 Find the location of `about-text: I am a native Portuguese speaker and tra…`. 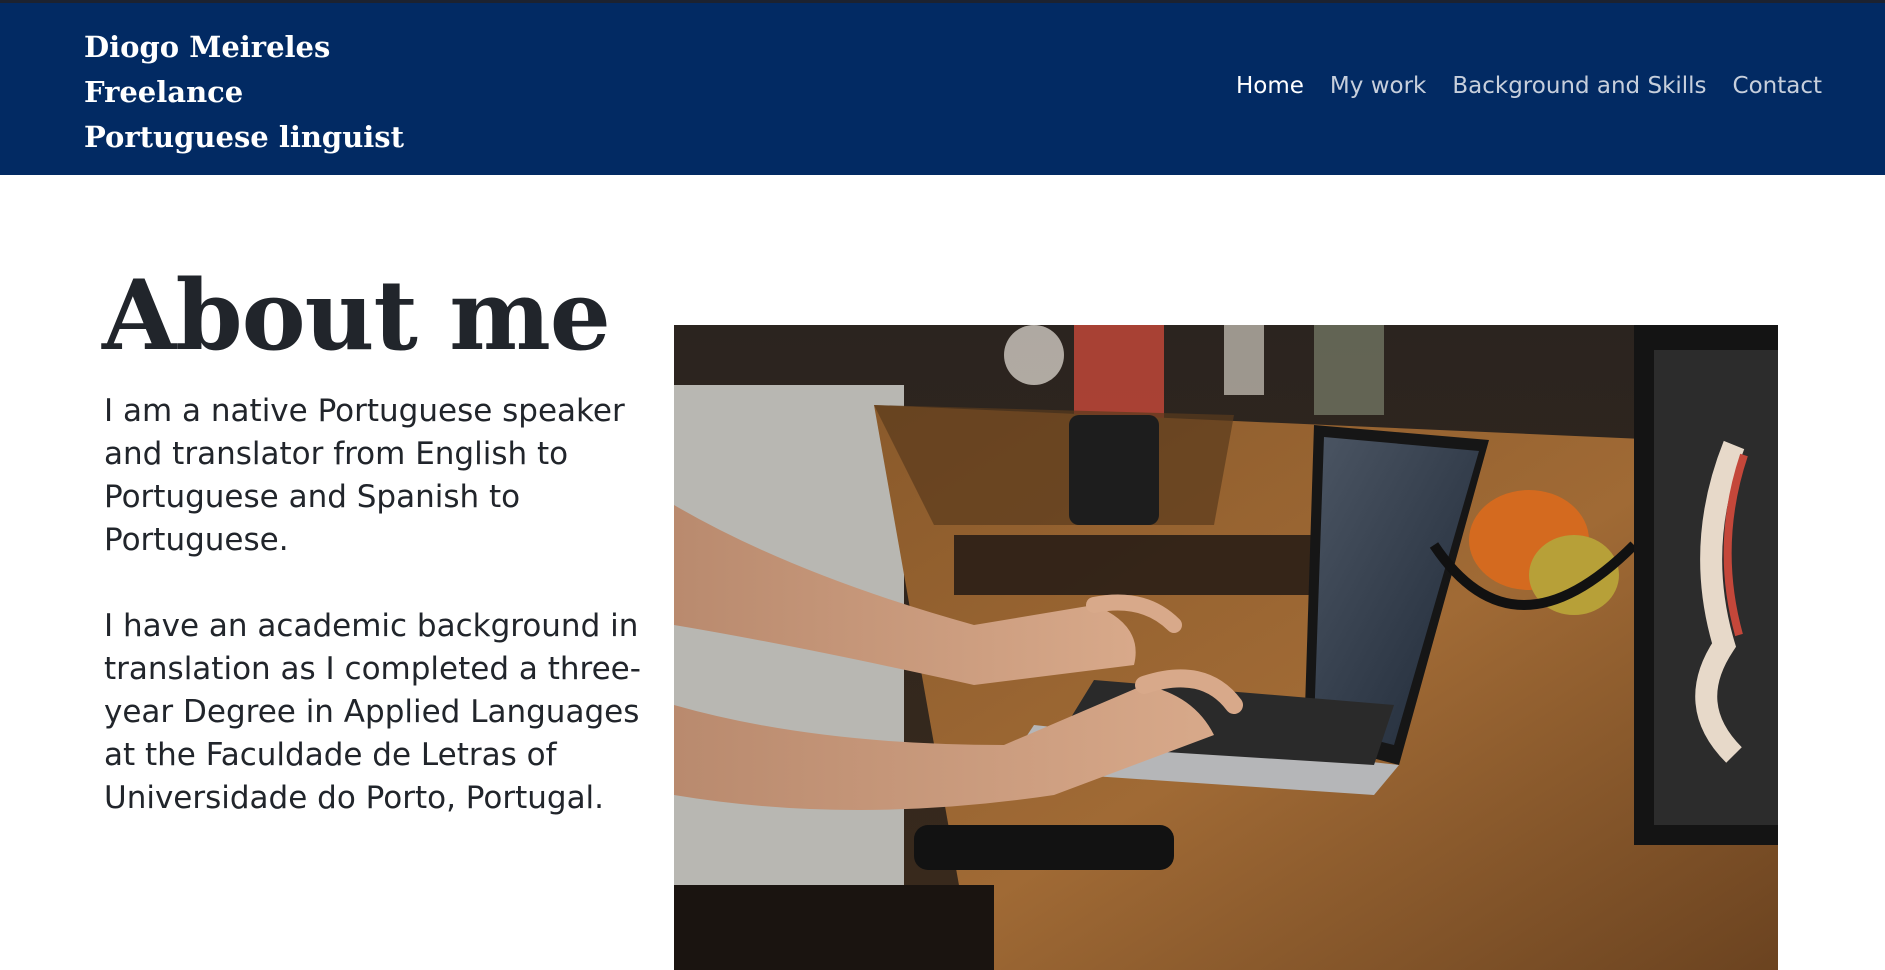

about-text: I am a native Portuguese speaker and tra… is located at coordinates (379, 626).